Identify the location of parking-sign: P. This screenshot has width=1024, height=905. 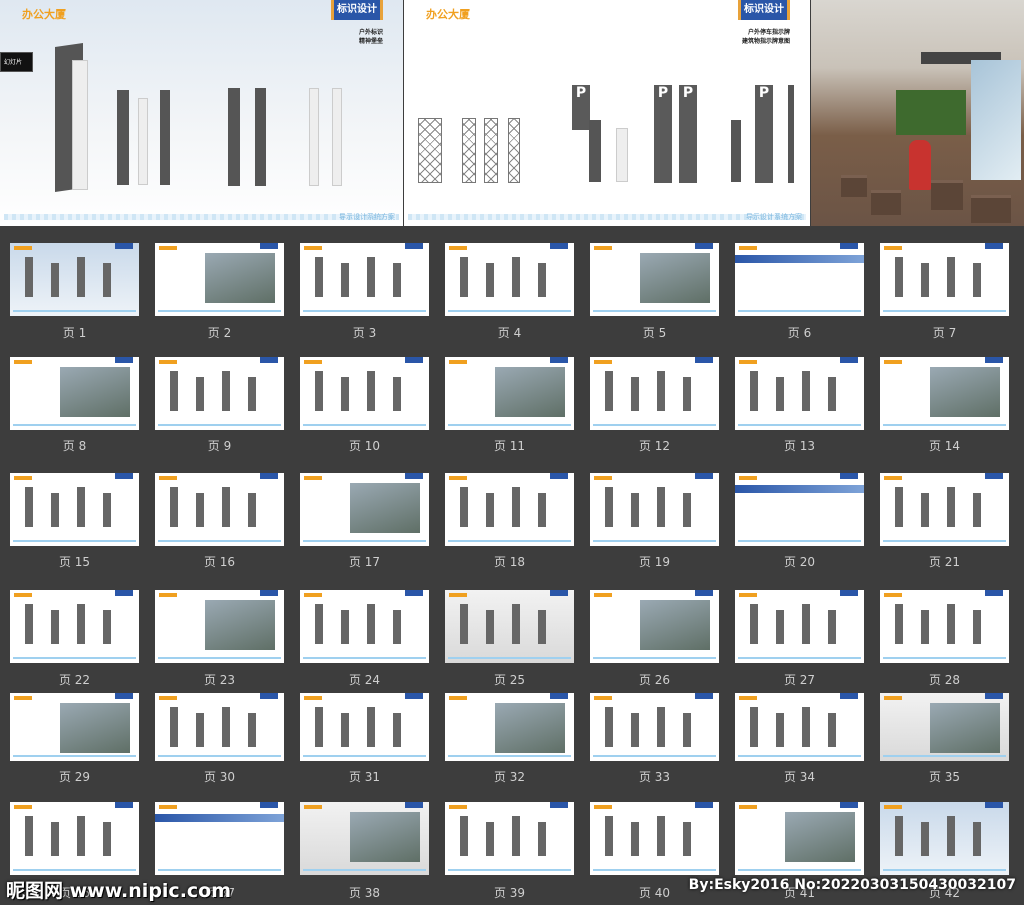
(581, 107).